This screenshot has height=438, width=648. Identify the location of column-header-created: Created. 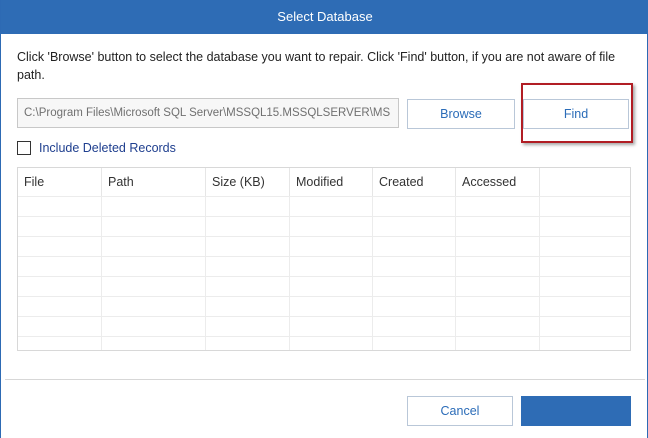
(414, 182).